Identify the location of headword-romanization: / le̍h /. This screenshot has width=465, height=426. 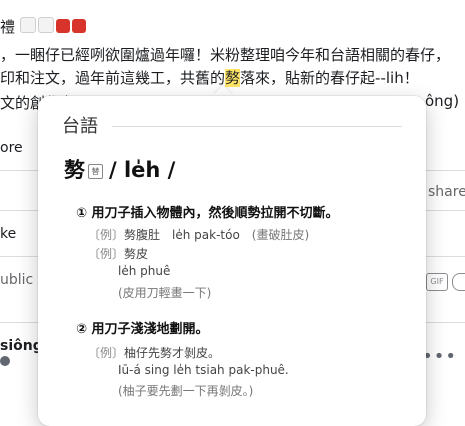
(142, 170).